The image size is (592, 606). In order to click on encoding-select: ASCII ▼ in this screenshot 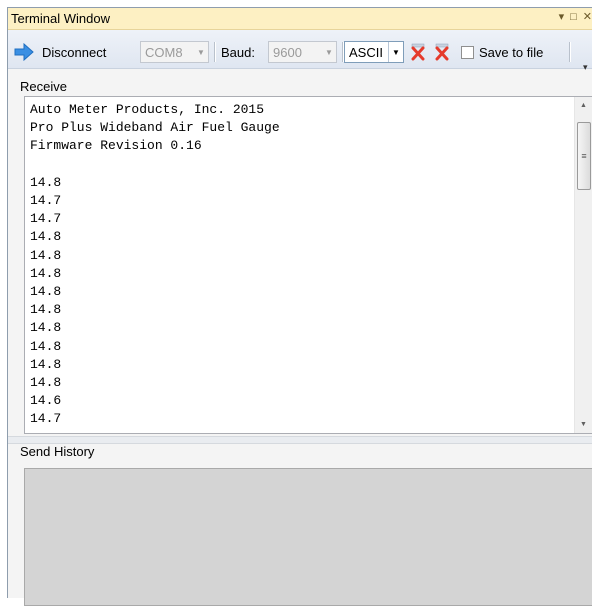, I will do `click(374, 52)`.